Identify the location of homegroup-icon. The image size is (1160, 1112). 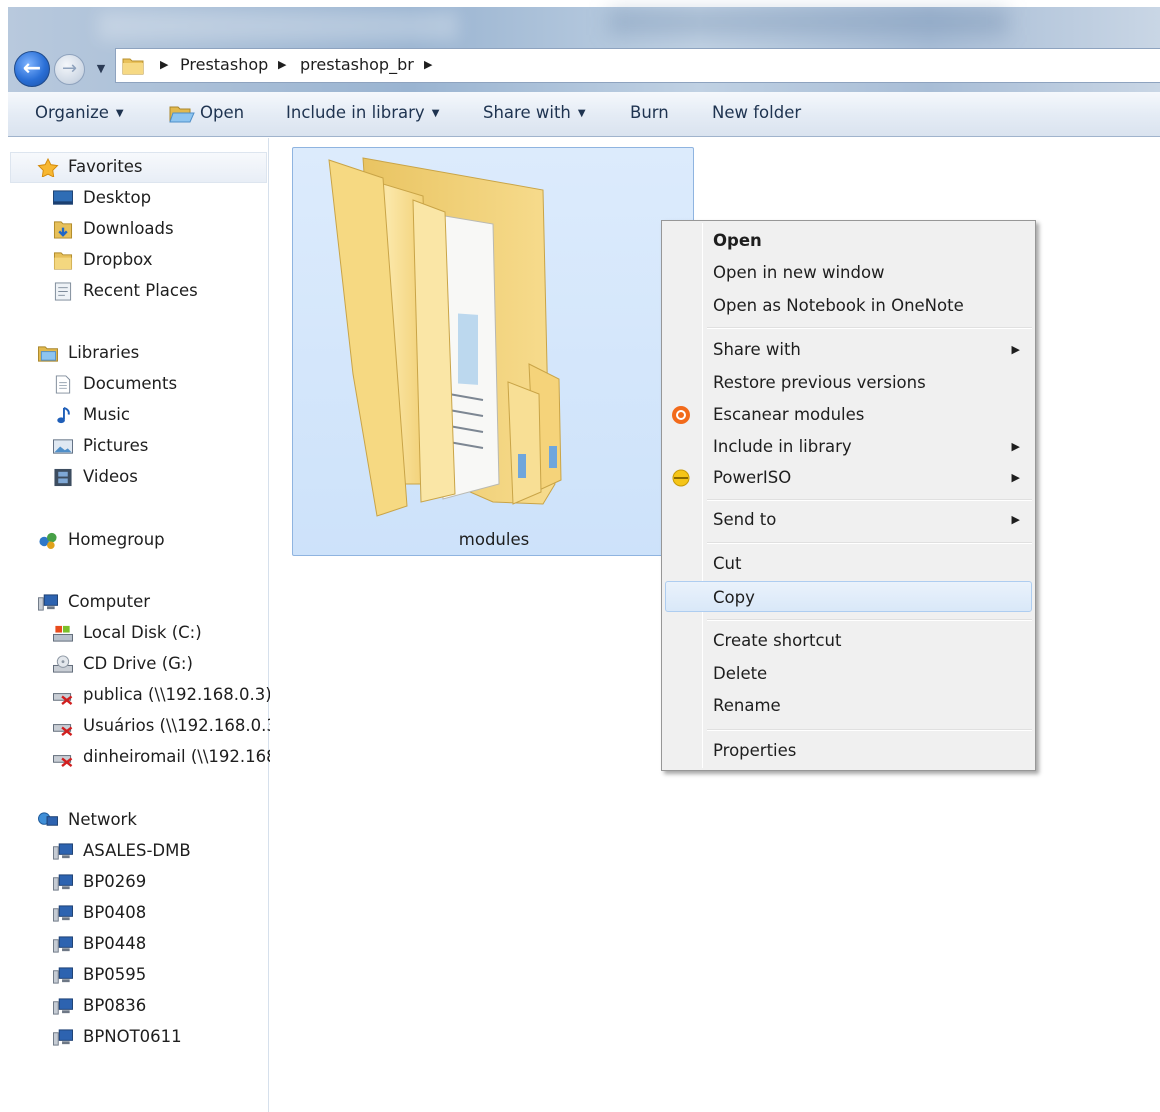
(48, 541).